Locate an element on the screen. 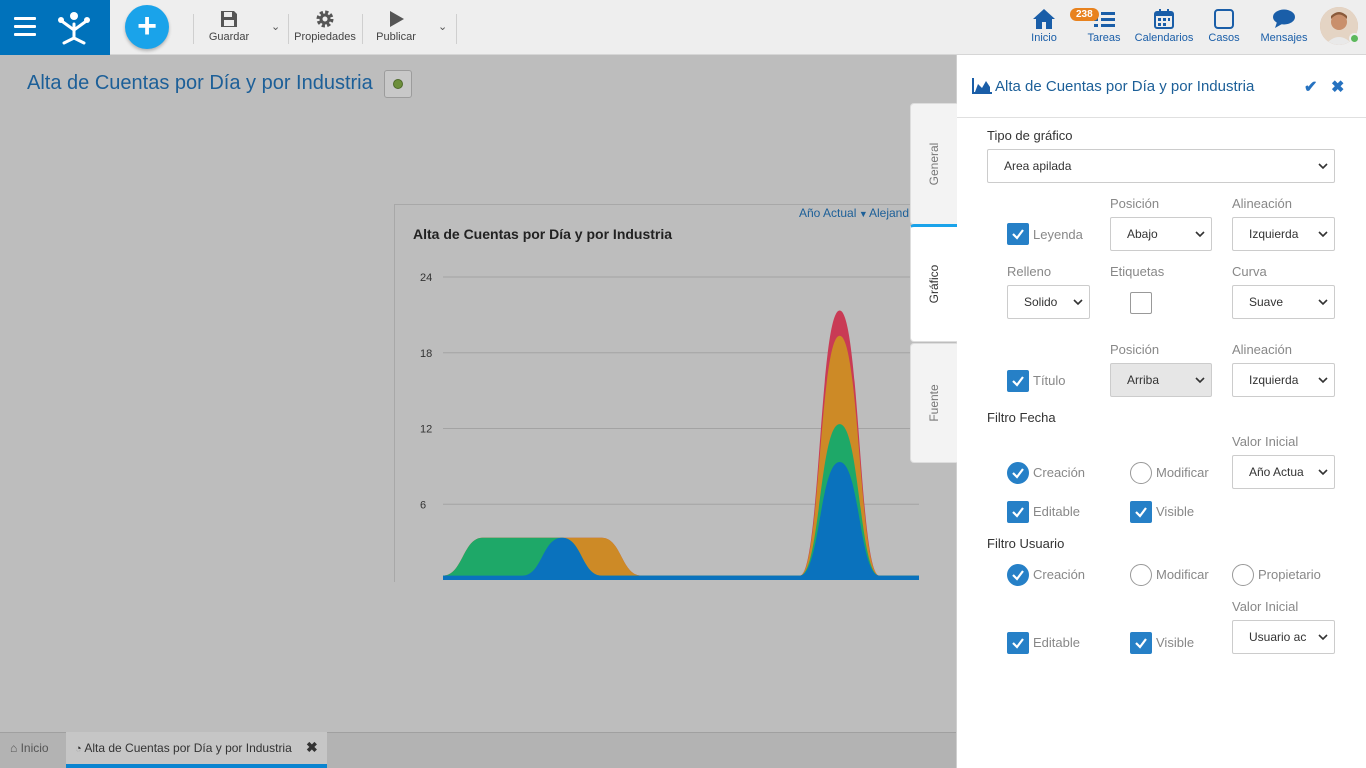  page-title: Alta de Cuentas por Día y por Industria is located at coordinates (200, 83).